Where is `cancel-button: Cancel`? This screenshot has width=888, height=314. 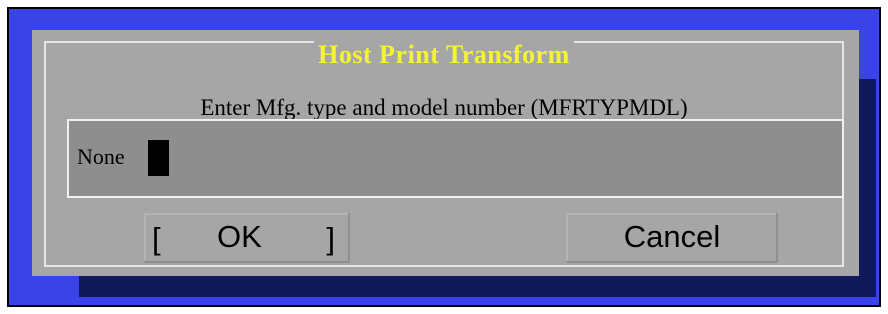
cancel-button: Cancel is located at coordinates (672, 238).